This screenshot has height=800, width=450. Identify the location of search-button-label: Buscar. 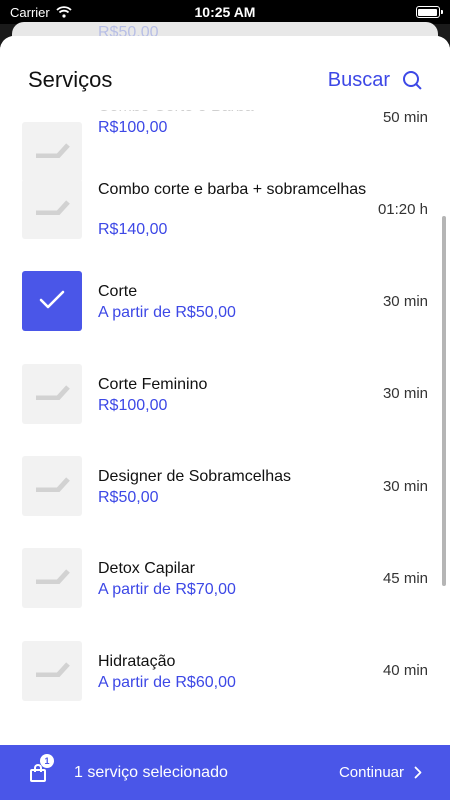
(358, 79).